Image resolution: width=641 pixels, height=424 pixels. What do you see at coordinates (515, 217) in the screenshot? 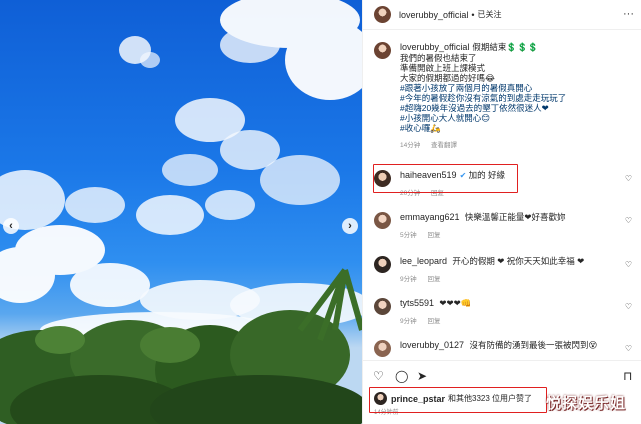
I see `comment-text: 快樂溫馨正能量❤好喜歡妳` at bounding box center [515, 217].